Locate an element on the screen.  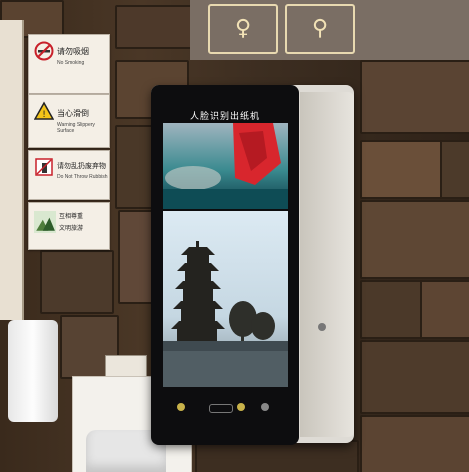
sign-no-smoking: 请勿吸烟 No Smoking is located at coordinates (69, 64).